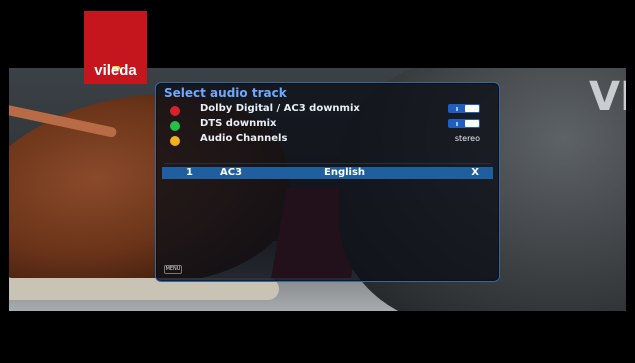 The width and height of the screenshot is (635, 363). I want to click on green-dot-icon, so click(175, 126).